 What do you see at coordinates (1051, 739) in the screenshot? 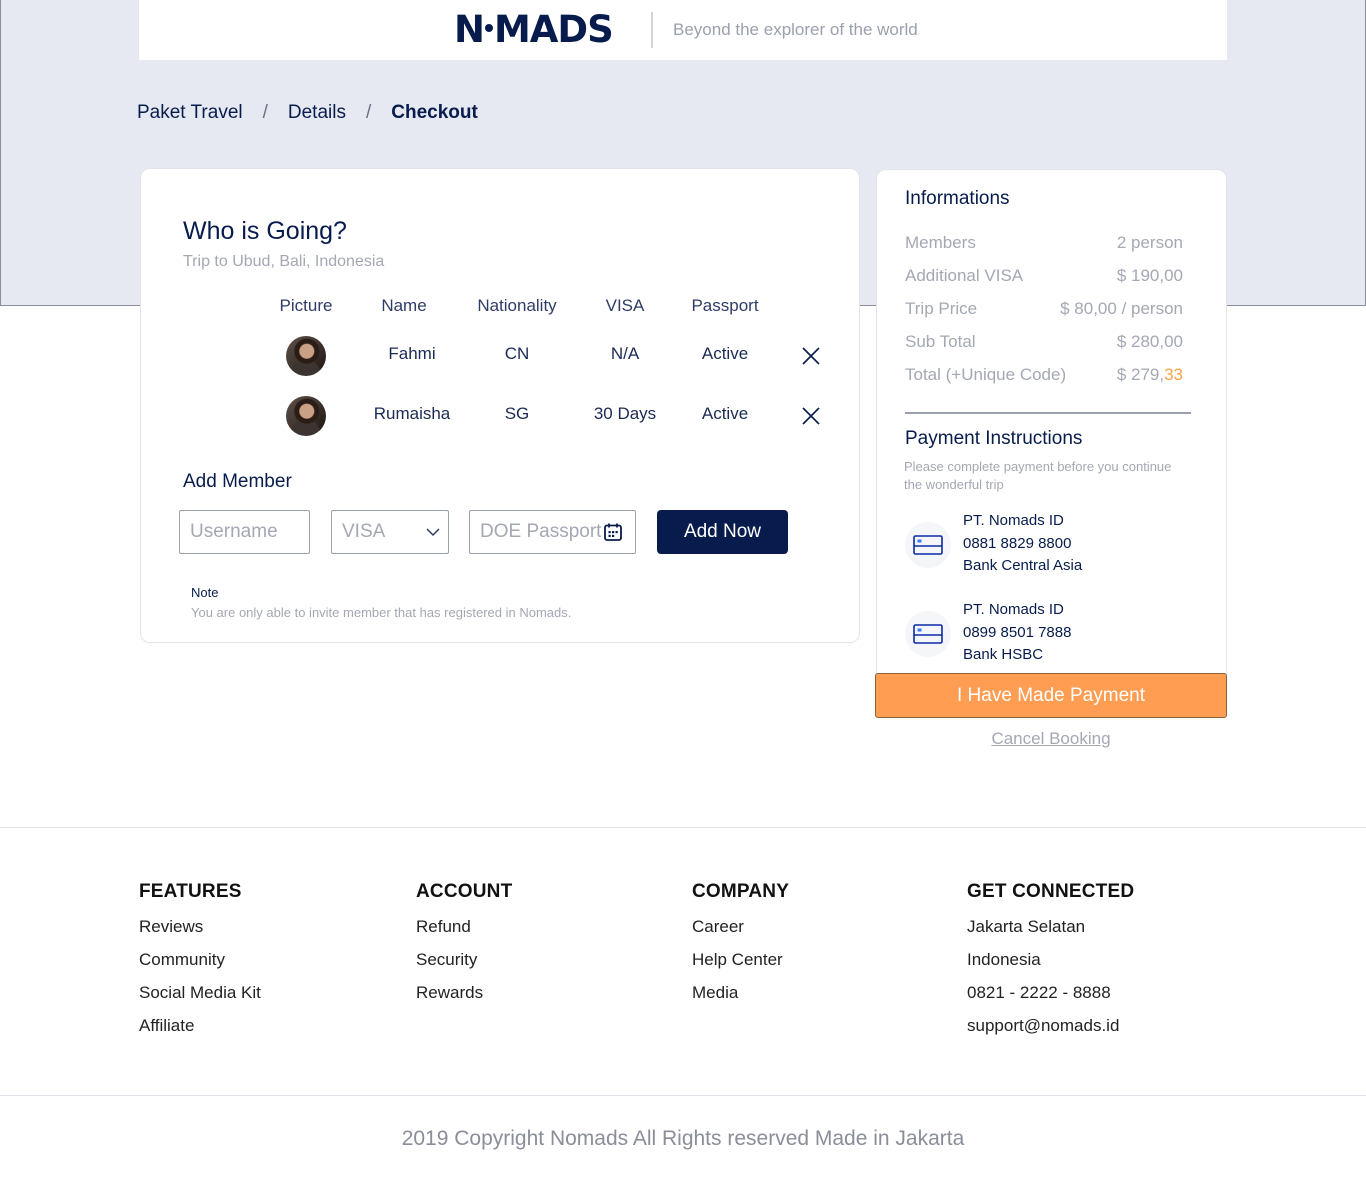
I see `cancel-booking-link: Cancel Booking` at bounding box center [1051, 739].